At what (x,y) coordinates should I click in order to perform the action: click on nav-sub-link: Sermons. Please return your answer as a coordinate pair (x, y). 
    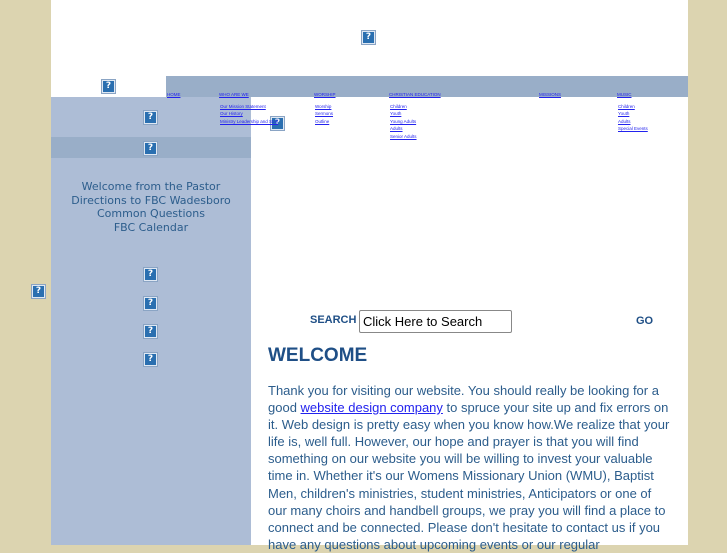
    Looking at the image, I should click on (325, 113).